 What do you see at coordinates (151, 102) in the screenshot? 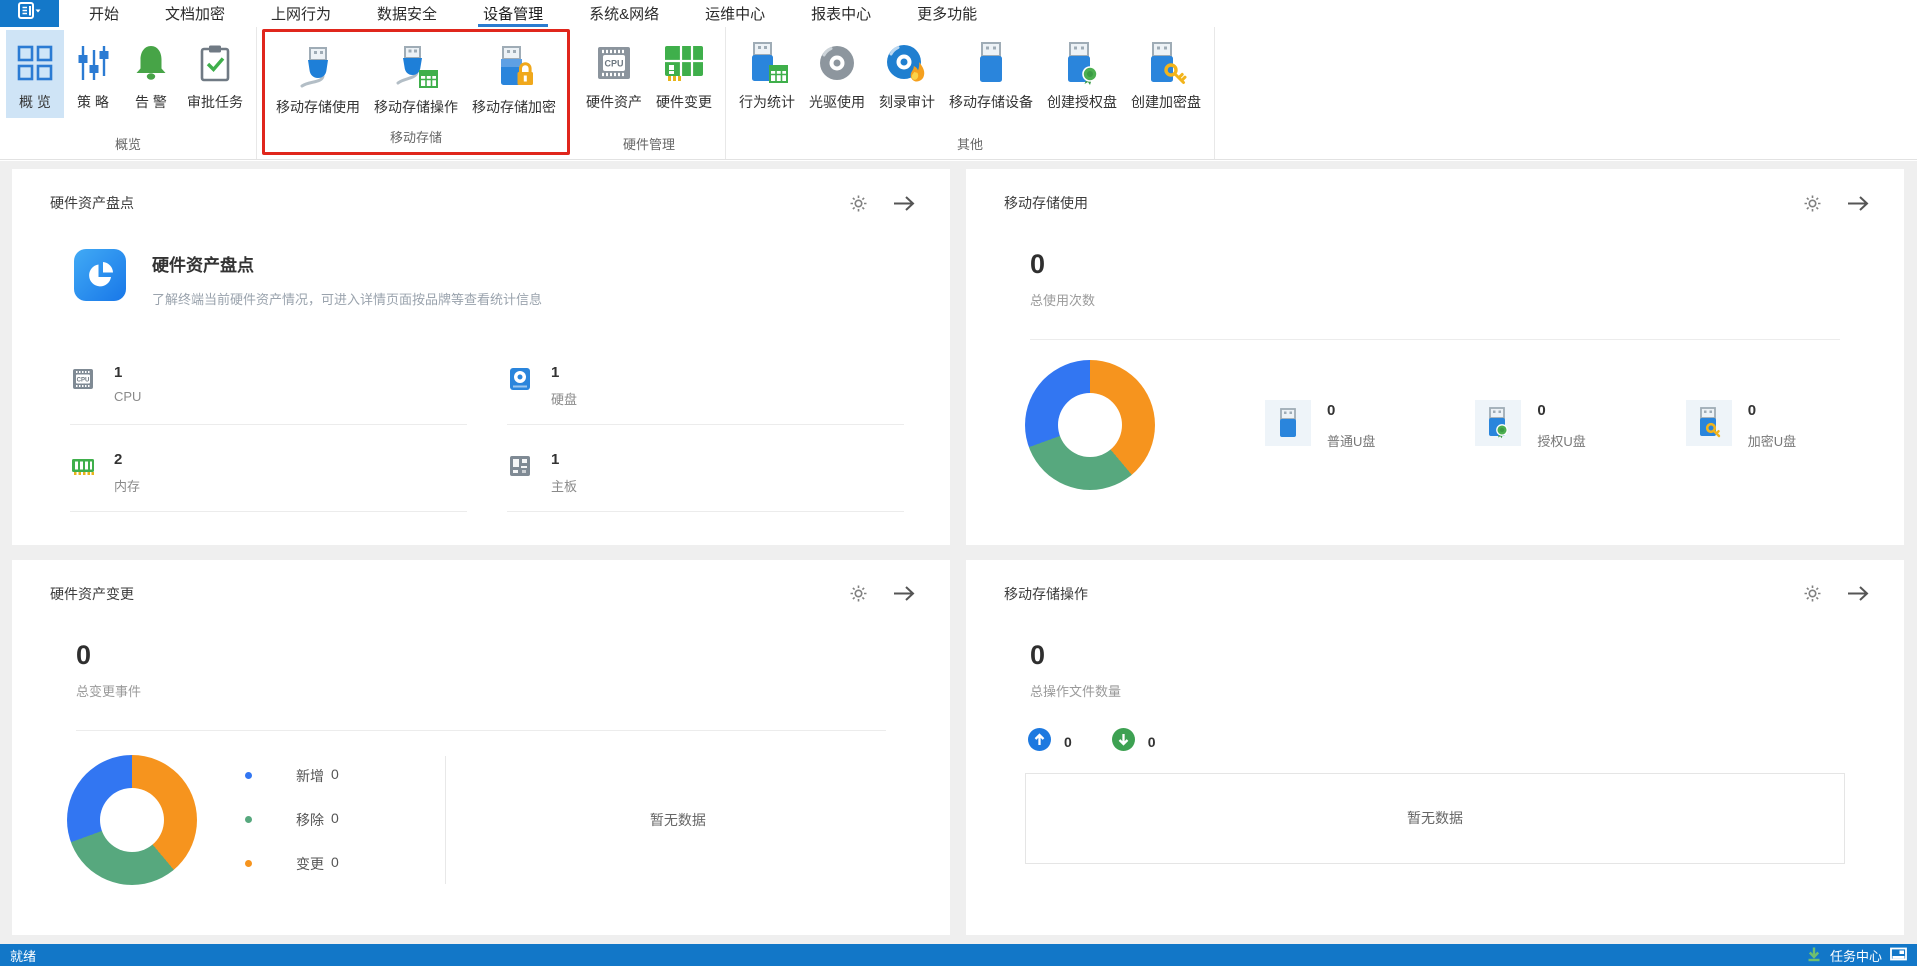
I see `ribbon-button-label: 告 警` at bounding box center [151, 102].